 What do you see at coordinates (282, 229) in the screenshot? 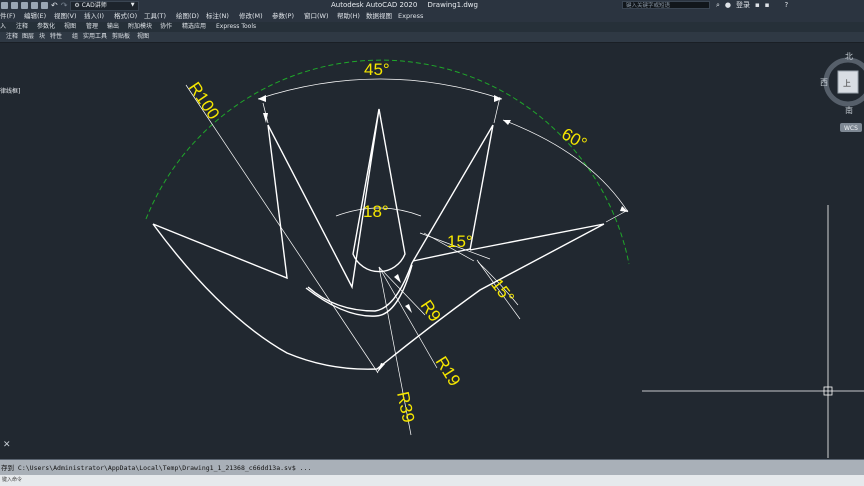
I see `r100-leader` at bounding box center [282, 229].